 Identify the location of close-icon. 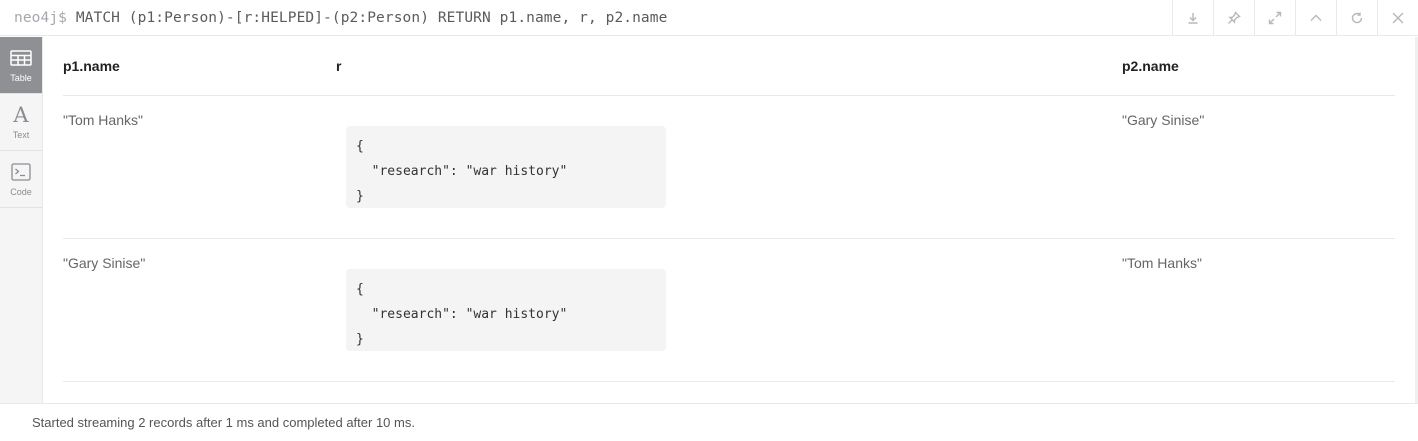
(1398, 18).